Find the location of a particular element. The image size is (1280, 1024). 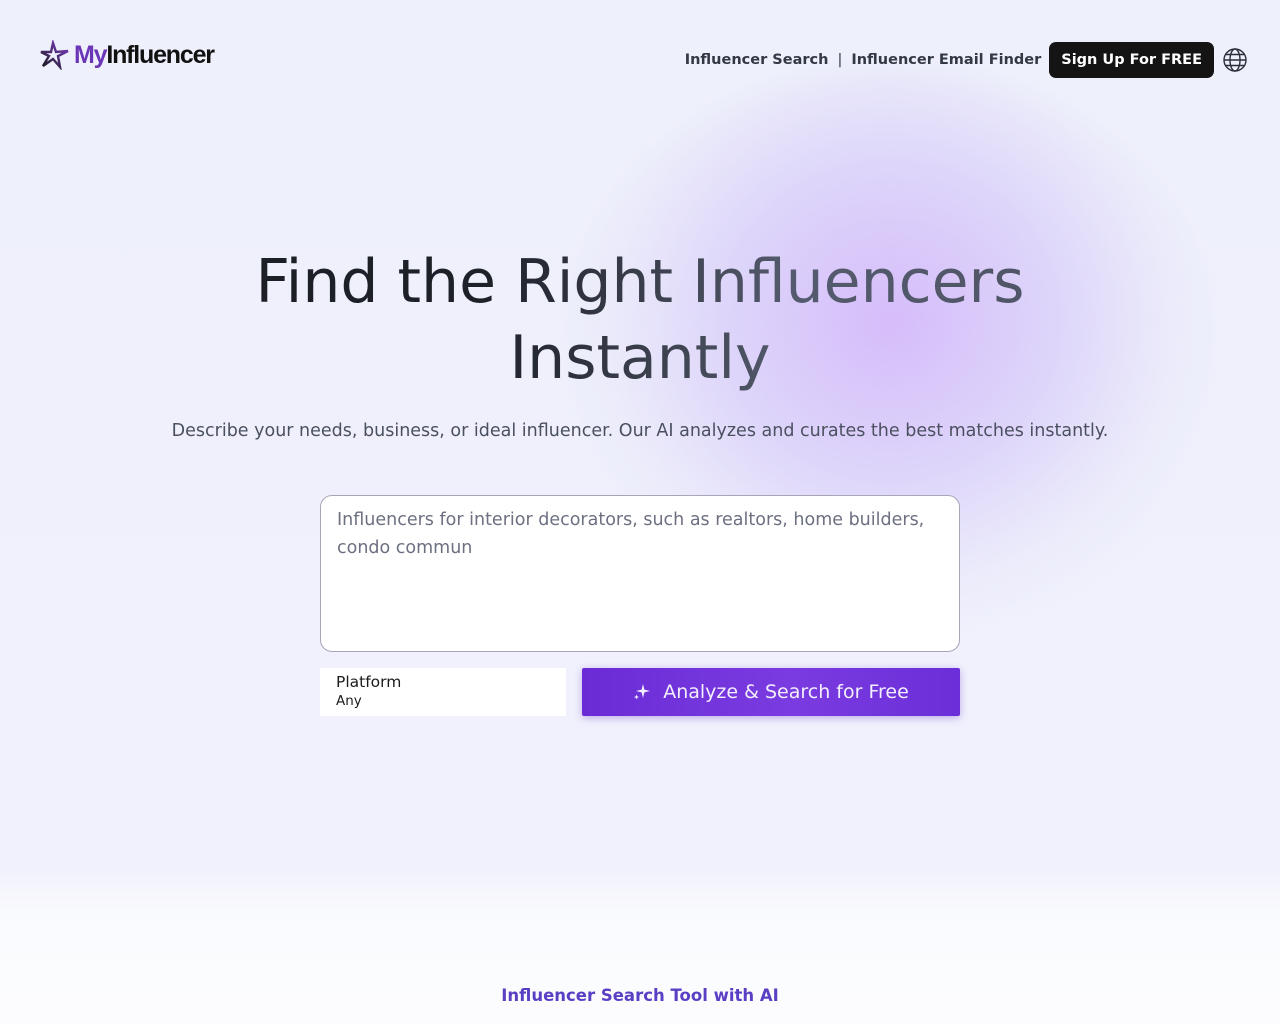

platform-value: Any is located at coordinates (349, 701).